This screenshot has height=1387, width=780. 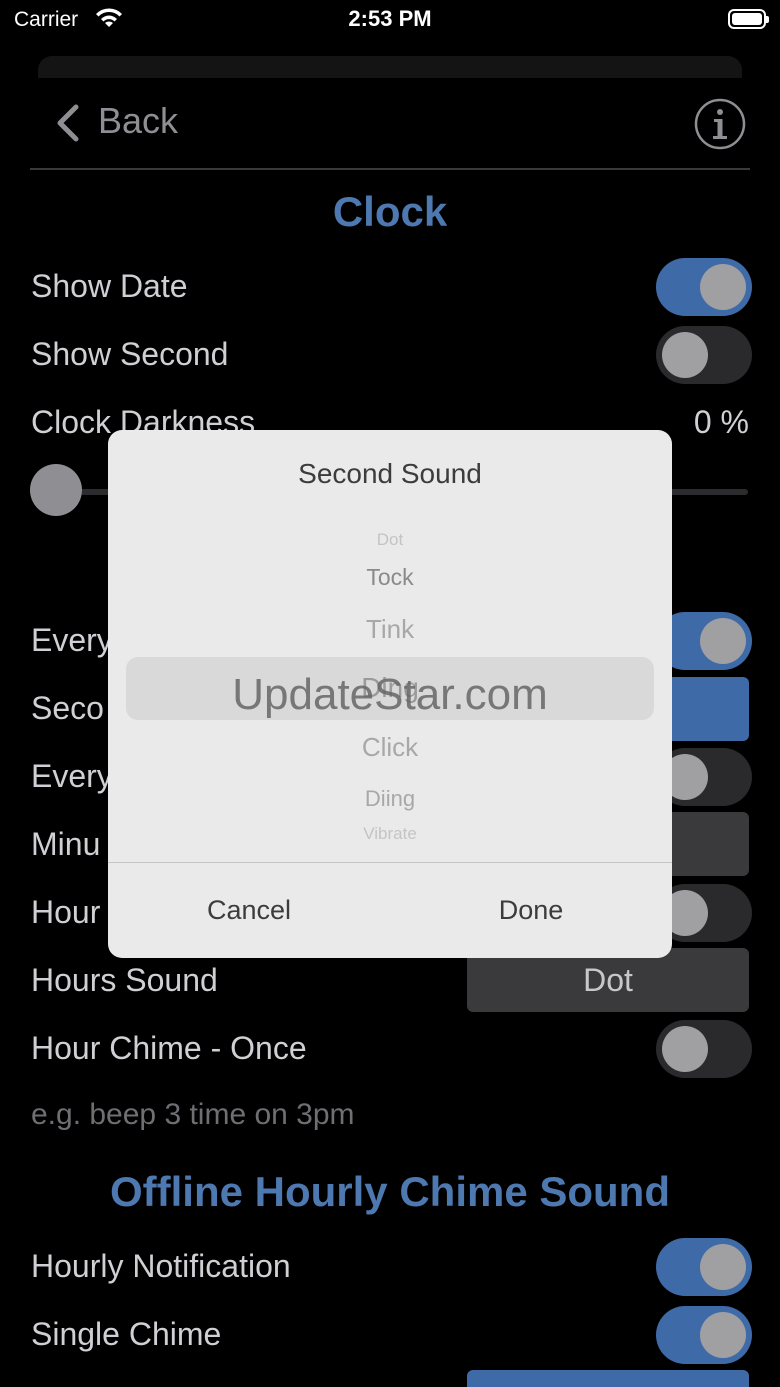 I want to click on picker-option: Diing, so click(x=390, y=799).